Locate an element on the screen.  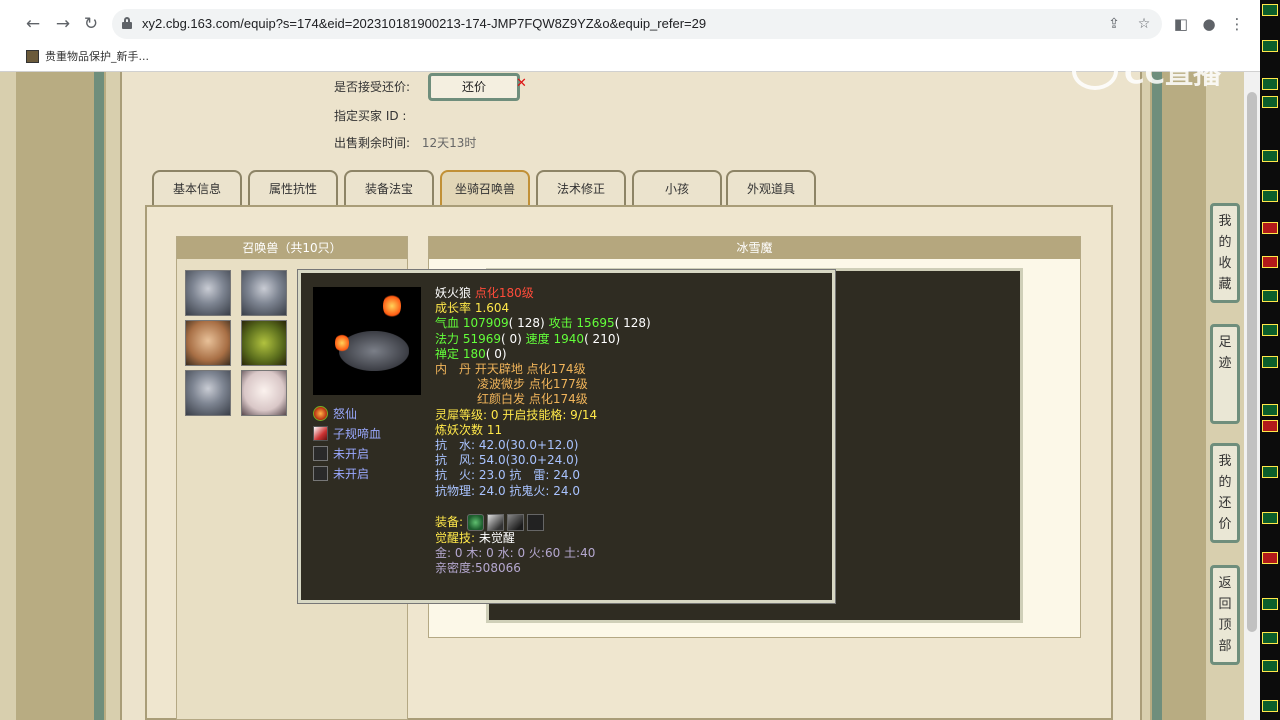
skill-item: 子规啼血 is located at coordinates (347, 433).